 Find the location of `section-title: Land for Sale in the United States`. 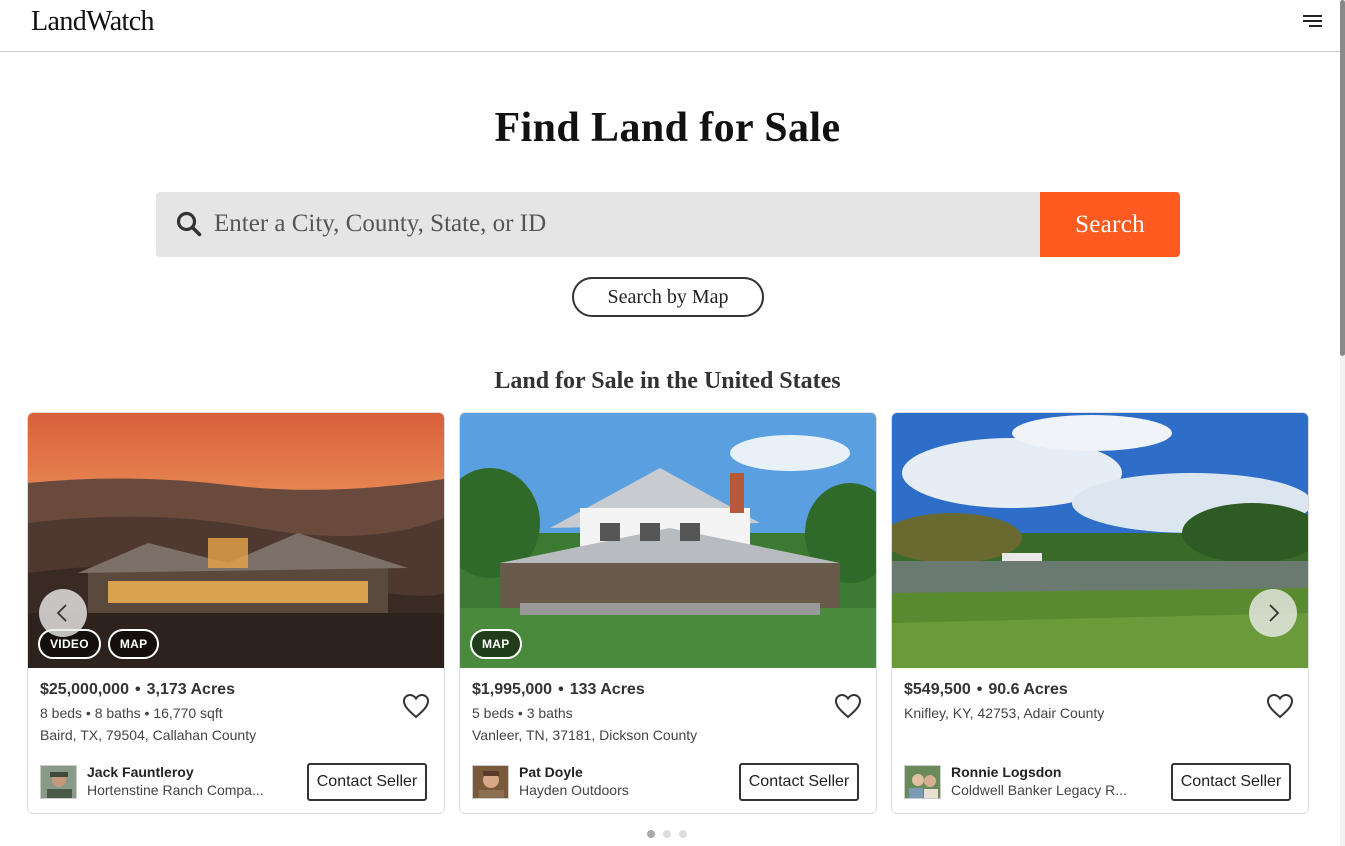

section-title: Land for Sale in the United States is located at coordinates (667, 381).